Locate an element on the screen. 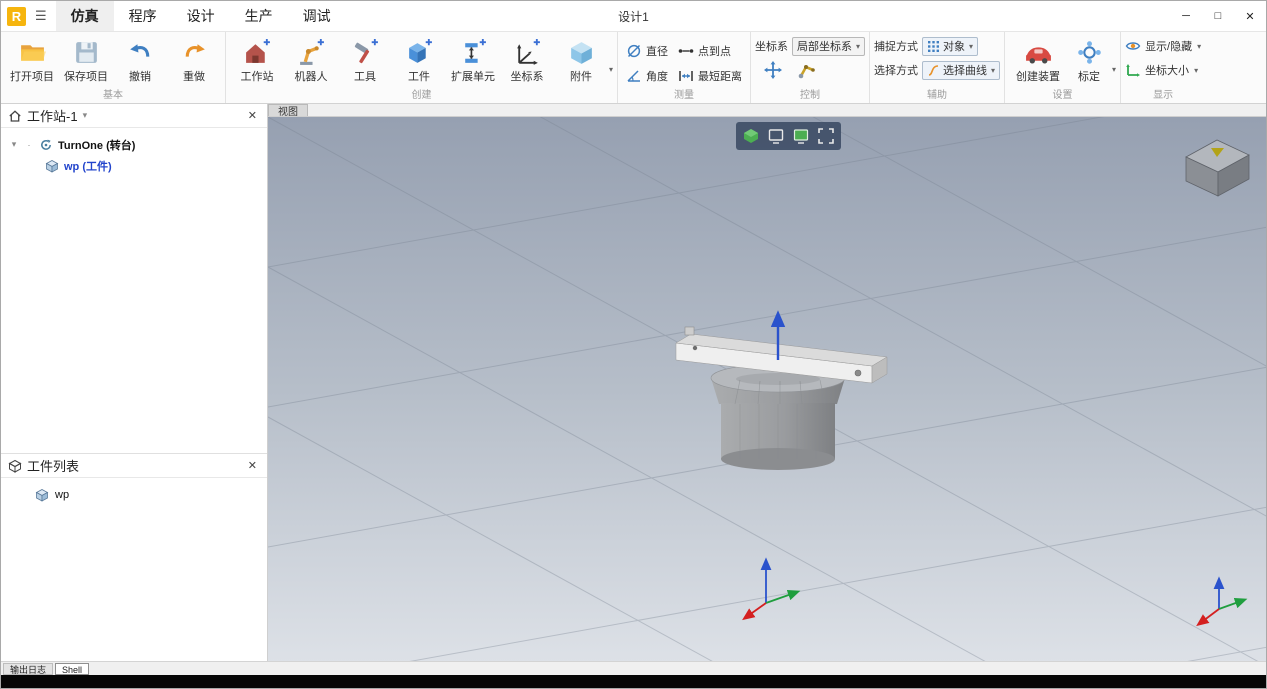  coordinate-axes-icon is located at coordinates (527, 52).